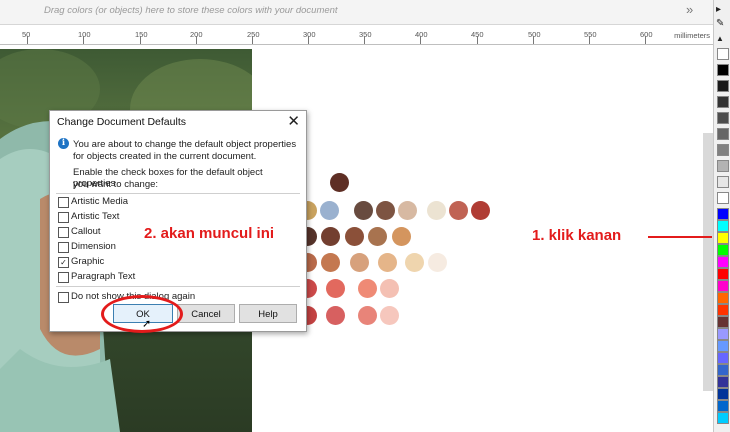 The width and height of the screenshot is (730, 432). What do you see at coordinates (84, 34) in the screenshot?
I see `ruler-label: 100` at bounding box center [84, 34].